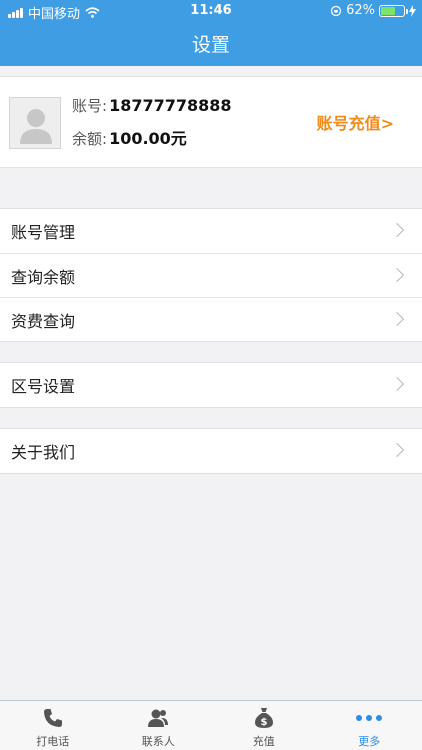 This screenshot has height=750, width=422. What do you see at coordinates (211, 231) in the screenshot?
I see `menu-item-account-management: 账号管理` at bounding box center [211, 231].